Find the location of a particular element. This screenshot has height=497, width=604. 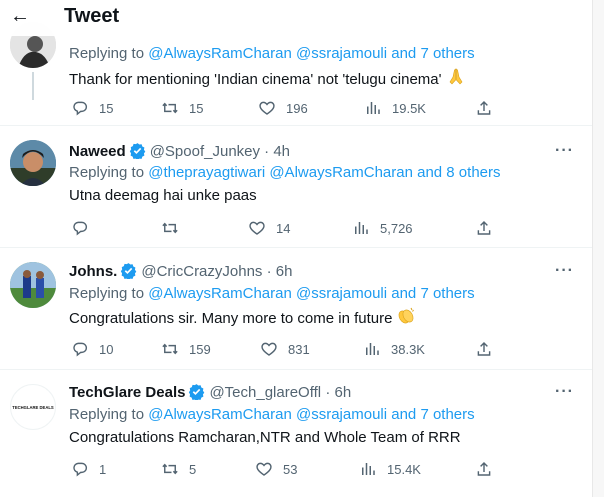

tweet-actions: 15 15 196 19.5K is located at coordinates (289, 108).